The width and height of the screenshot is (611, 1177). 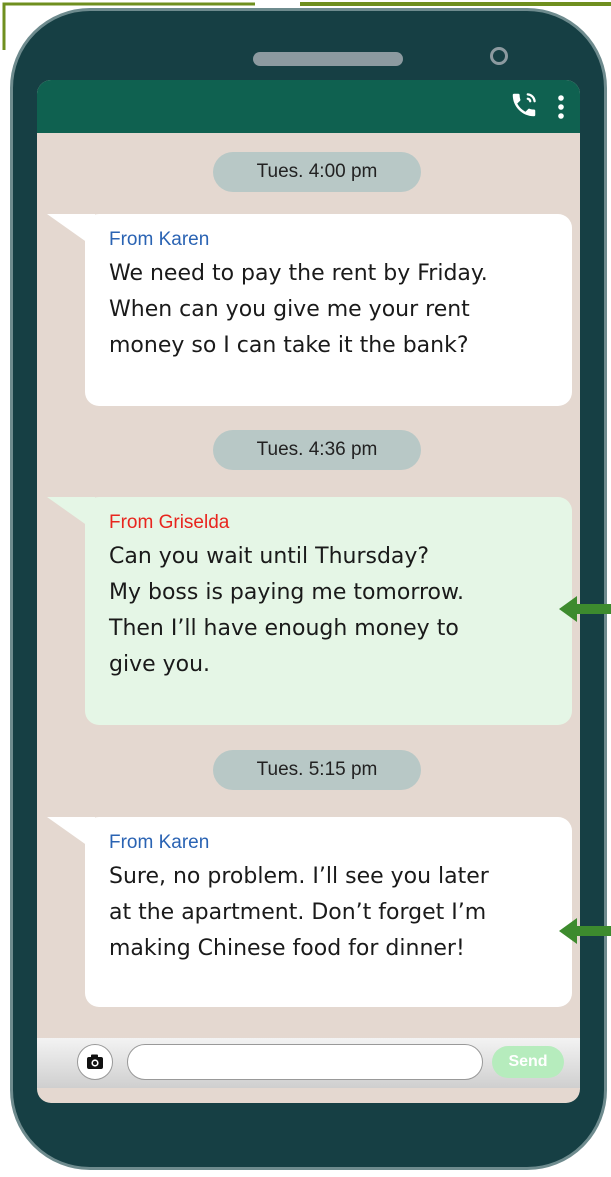 What do you see at coordinates (269, 556) in the screenshot?
I see `message-text-line: Can you wait until Thursday?` at bounding box center [269, 556].